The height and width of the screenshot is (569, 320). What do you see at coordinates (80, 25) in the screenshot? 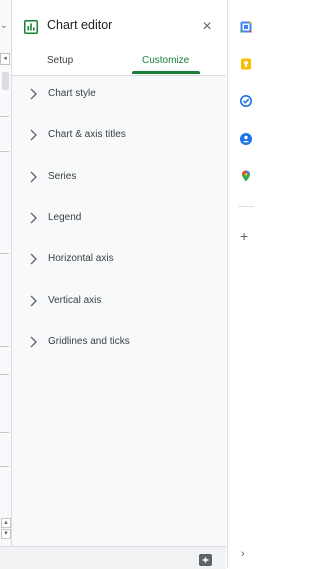
I see `editor-title: Chart editor` at bounding box center [80, 25].